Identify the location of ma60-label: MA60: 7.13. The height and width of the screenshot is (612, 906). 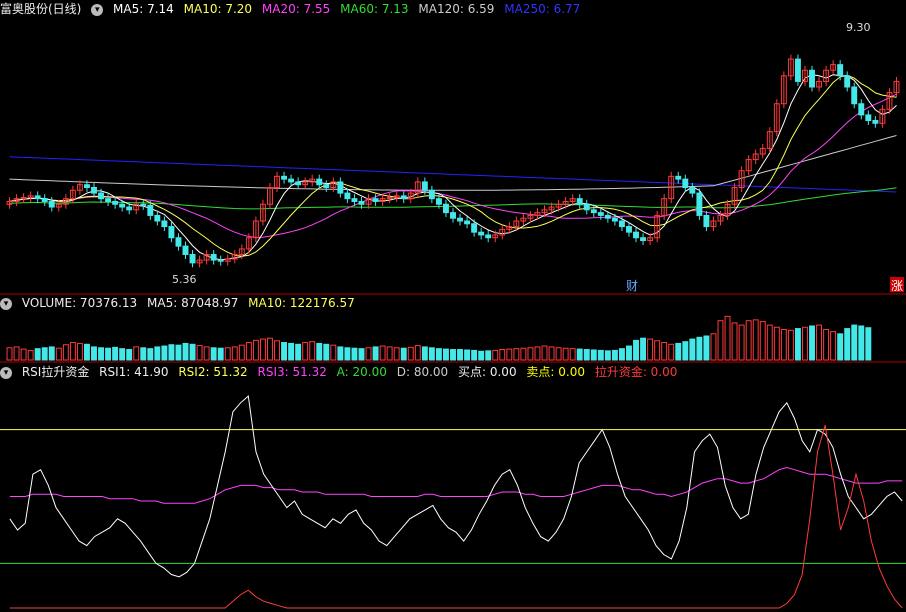
(374, 9).